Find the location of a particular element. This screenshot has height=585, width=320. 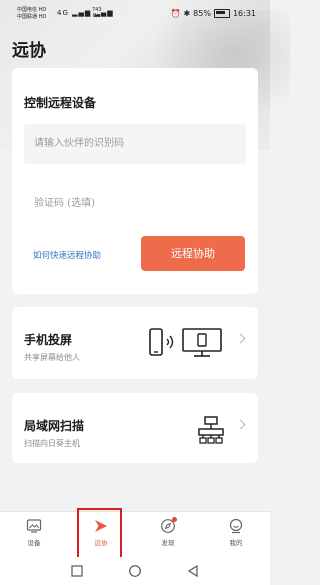

signal-icon: 4G ▂▄▆ ▂▄▆ is located at coordinates (85, 13).